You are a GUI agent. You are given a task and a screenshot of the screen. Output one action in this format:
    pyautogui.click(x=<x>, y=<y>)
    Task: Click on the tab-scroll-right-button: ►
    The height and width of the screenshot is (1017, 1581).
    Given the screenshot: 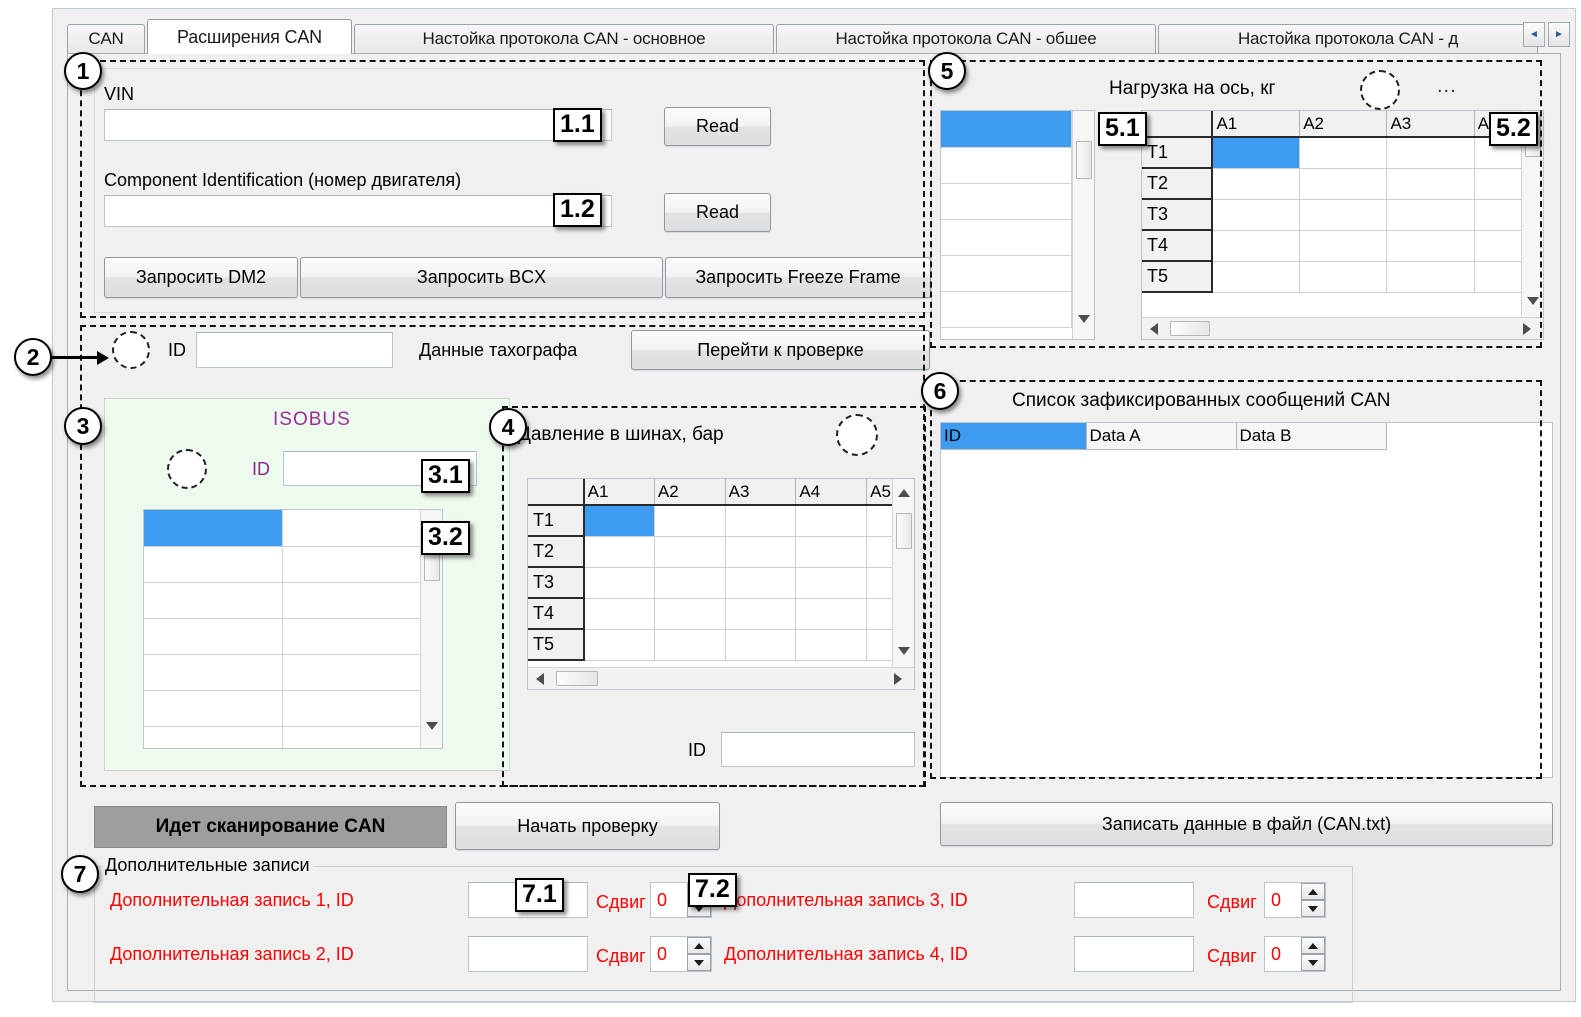 What is the action you would take?
    pyautogui.click(x=1559, y=34)
    